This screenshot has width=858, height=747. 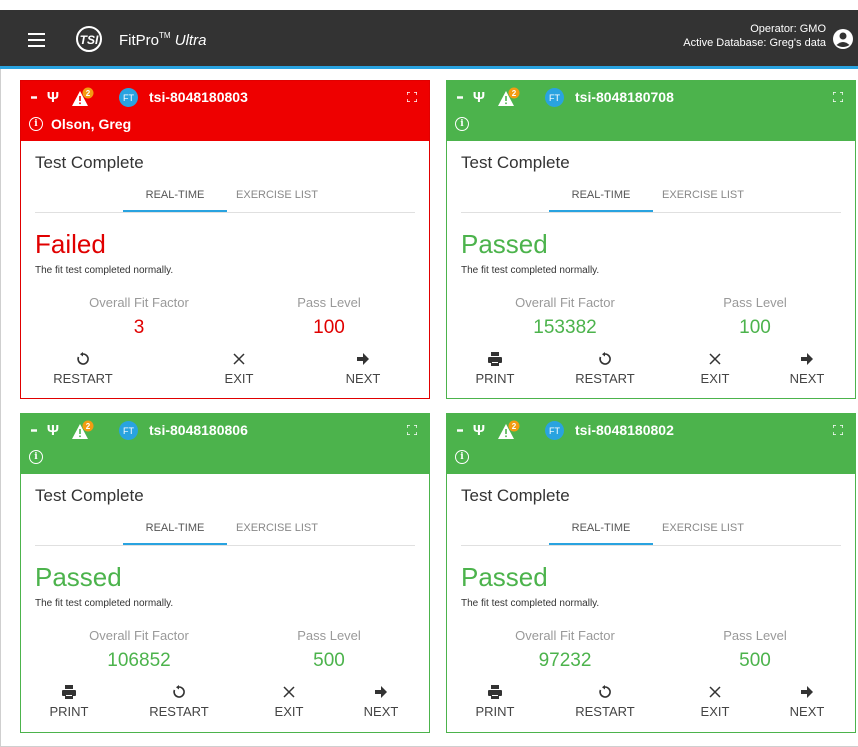 What do you see at coordinates (429, 67) in the screenshot?
I see `topbar-accent-line` at bounding box center [429, 67].